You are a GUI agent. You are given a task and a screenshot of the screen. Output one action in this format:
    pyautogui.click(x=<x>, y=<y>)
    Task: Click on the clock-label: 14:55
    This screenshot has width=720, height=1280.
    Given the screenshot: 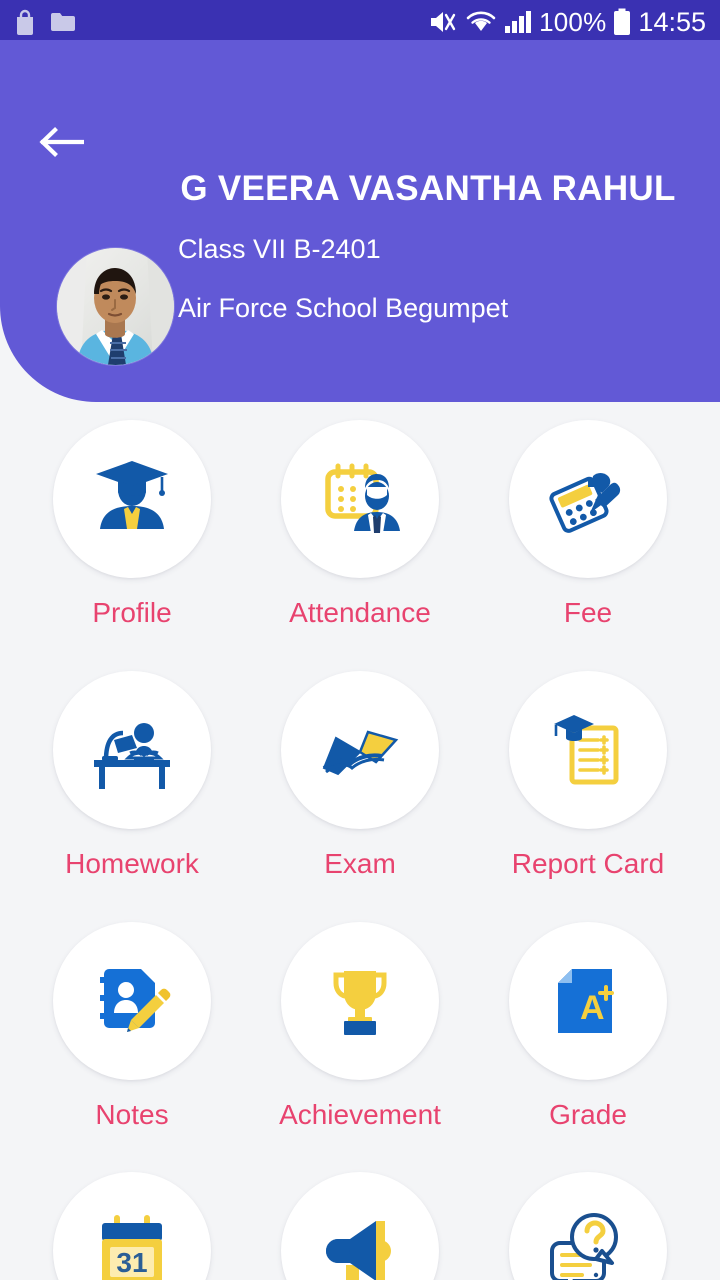 What is the action you would take?
    pyautogui.click(x=672, y=21)
    